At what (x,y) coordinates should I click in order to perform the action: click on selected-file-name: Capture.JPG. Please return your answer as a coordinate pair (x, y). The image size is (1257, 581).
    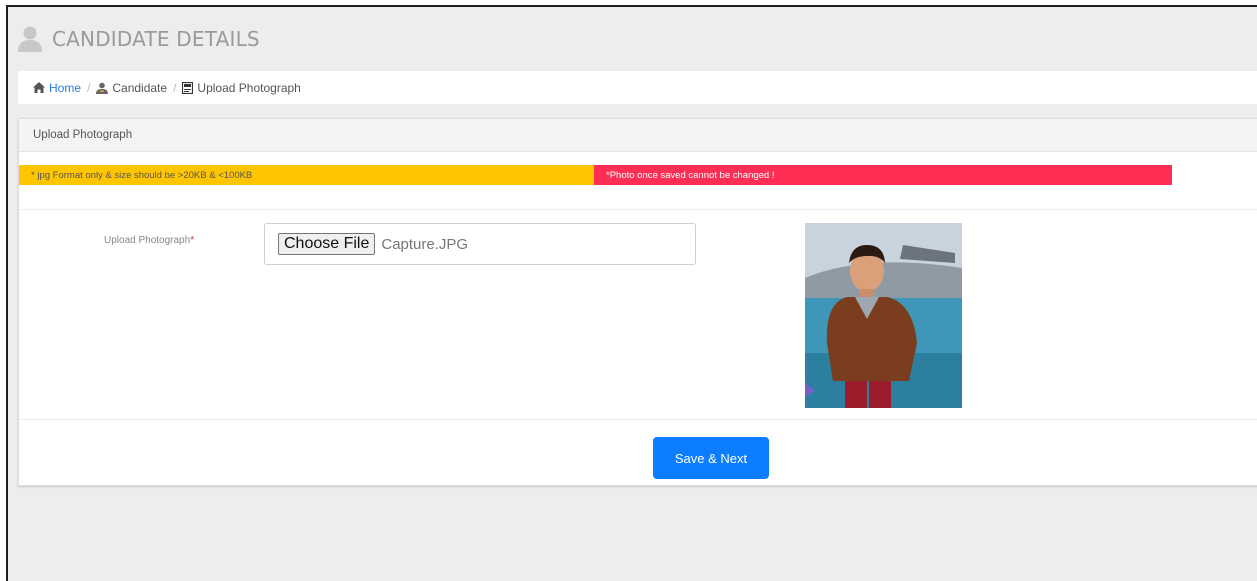
    Looking at the image, I should click on (425, 244).